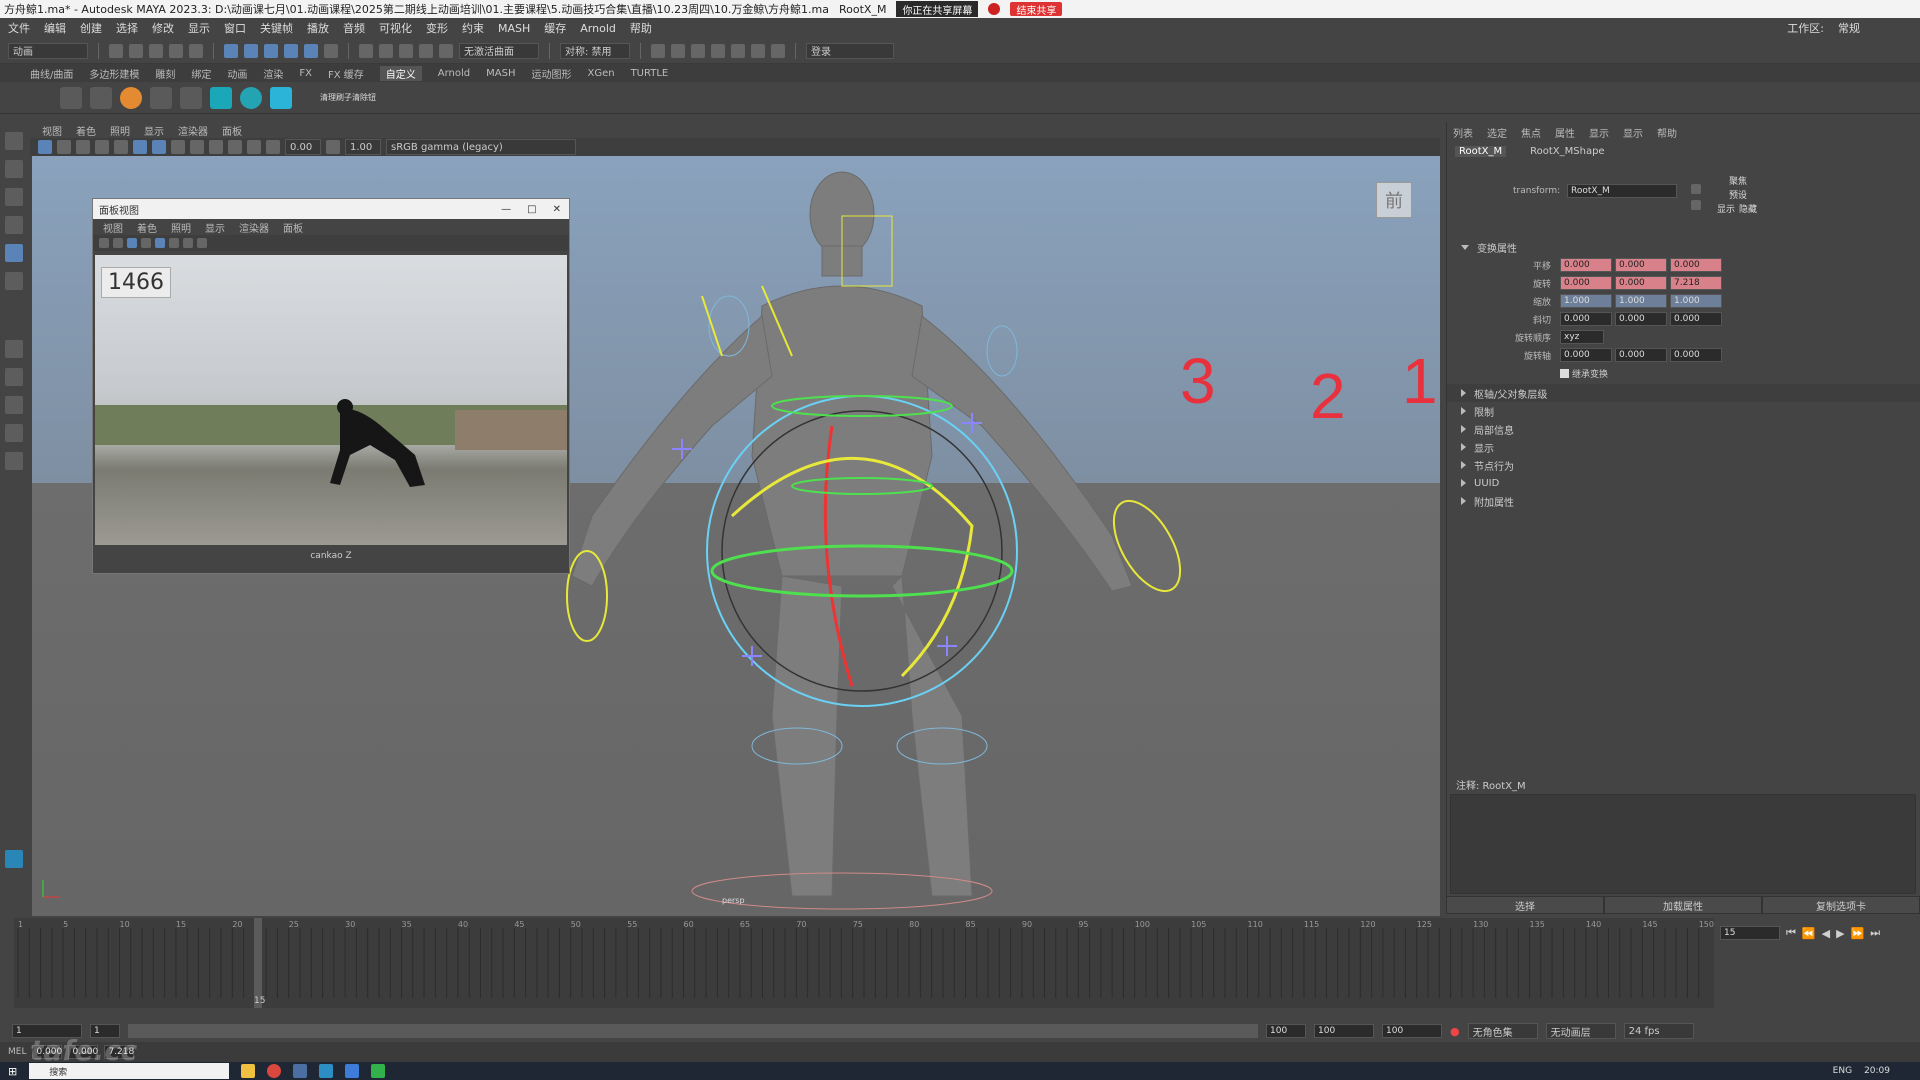 This screenshot has width=1920, height=1080. I want to click on rotate-tool-icon, so click(14, 253).